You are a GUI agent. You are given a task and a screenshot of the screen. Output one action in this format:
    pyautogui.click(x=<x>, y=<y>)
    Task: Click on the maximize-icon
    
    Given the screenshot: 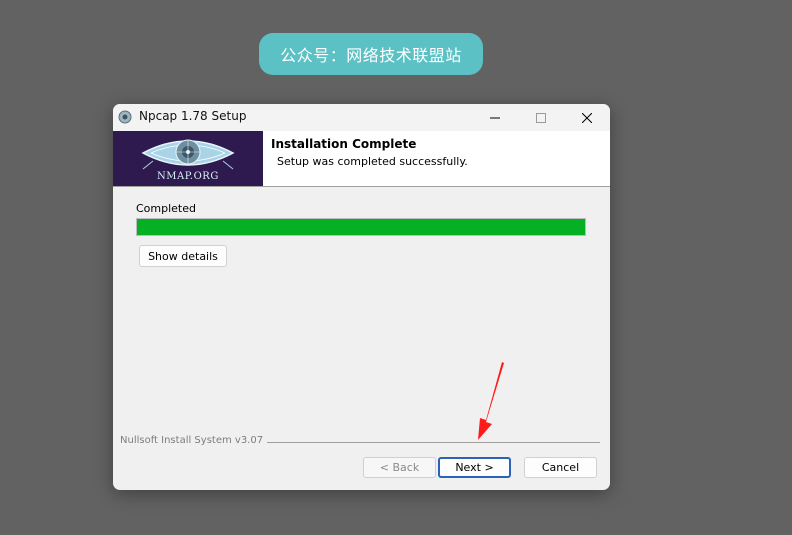 What is the action you would take?
    pyautogui.click(x=541, y=117)
    